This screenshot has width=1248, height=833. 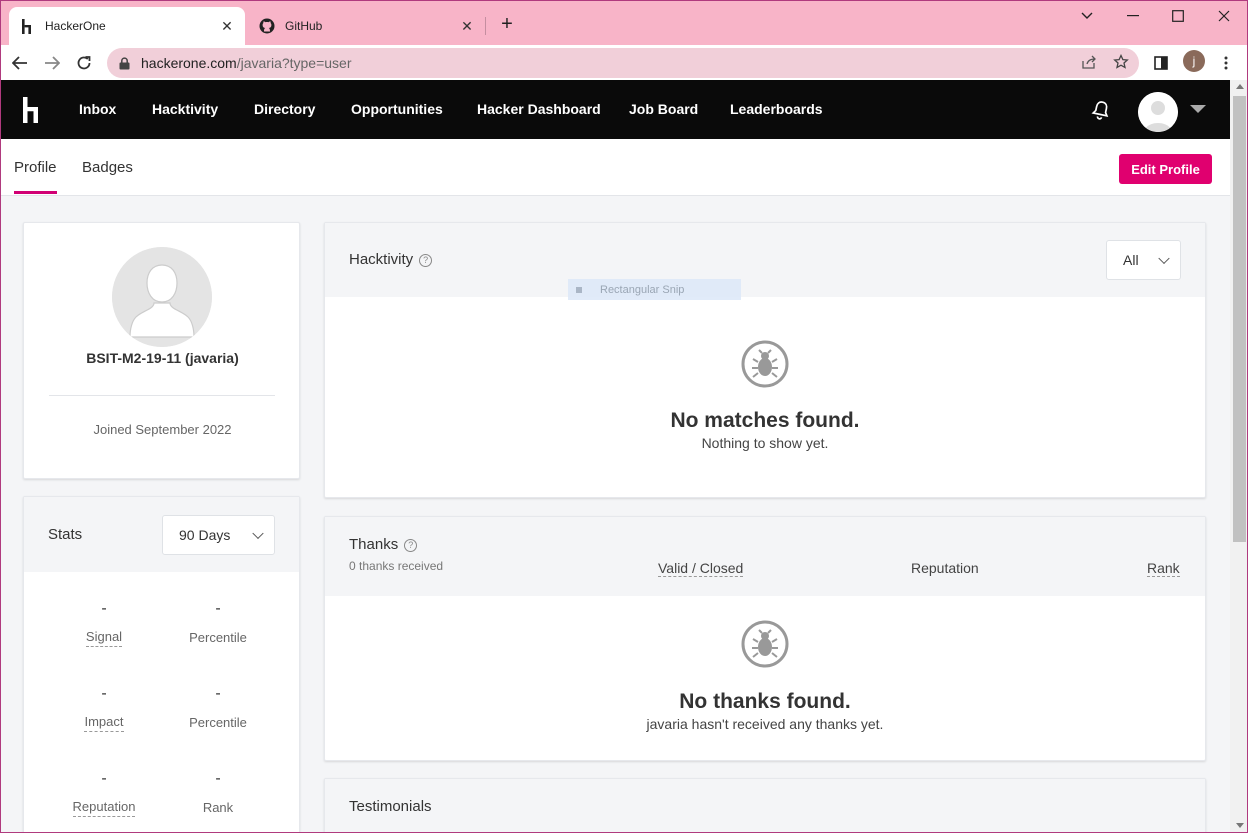 I want to click on signal-percentile-value: -, so click(x=218, y=608).